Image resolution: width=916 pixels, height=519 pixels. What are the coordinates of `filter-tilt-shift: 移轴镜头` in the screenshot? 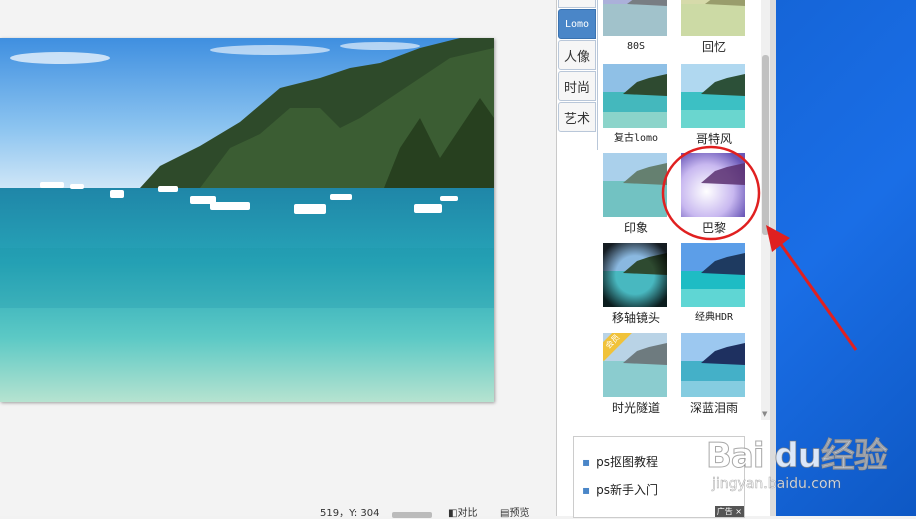 It's located at (636, 284).